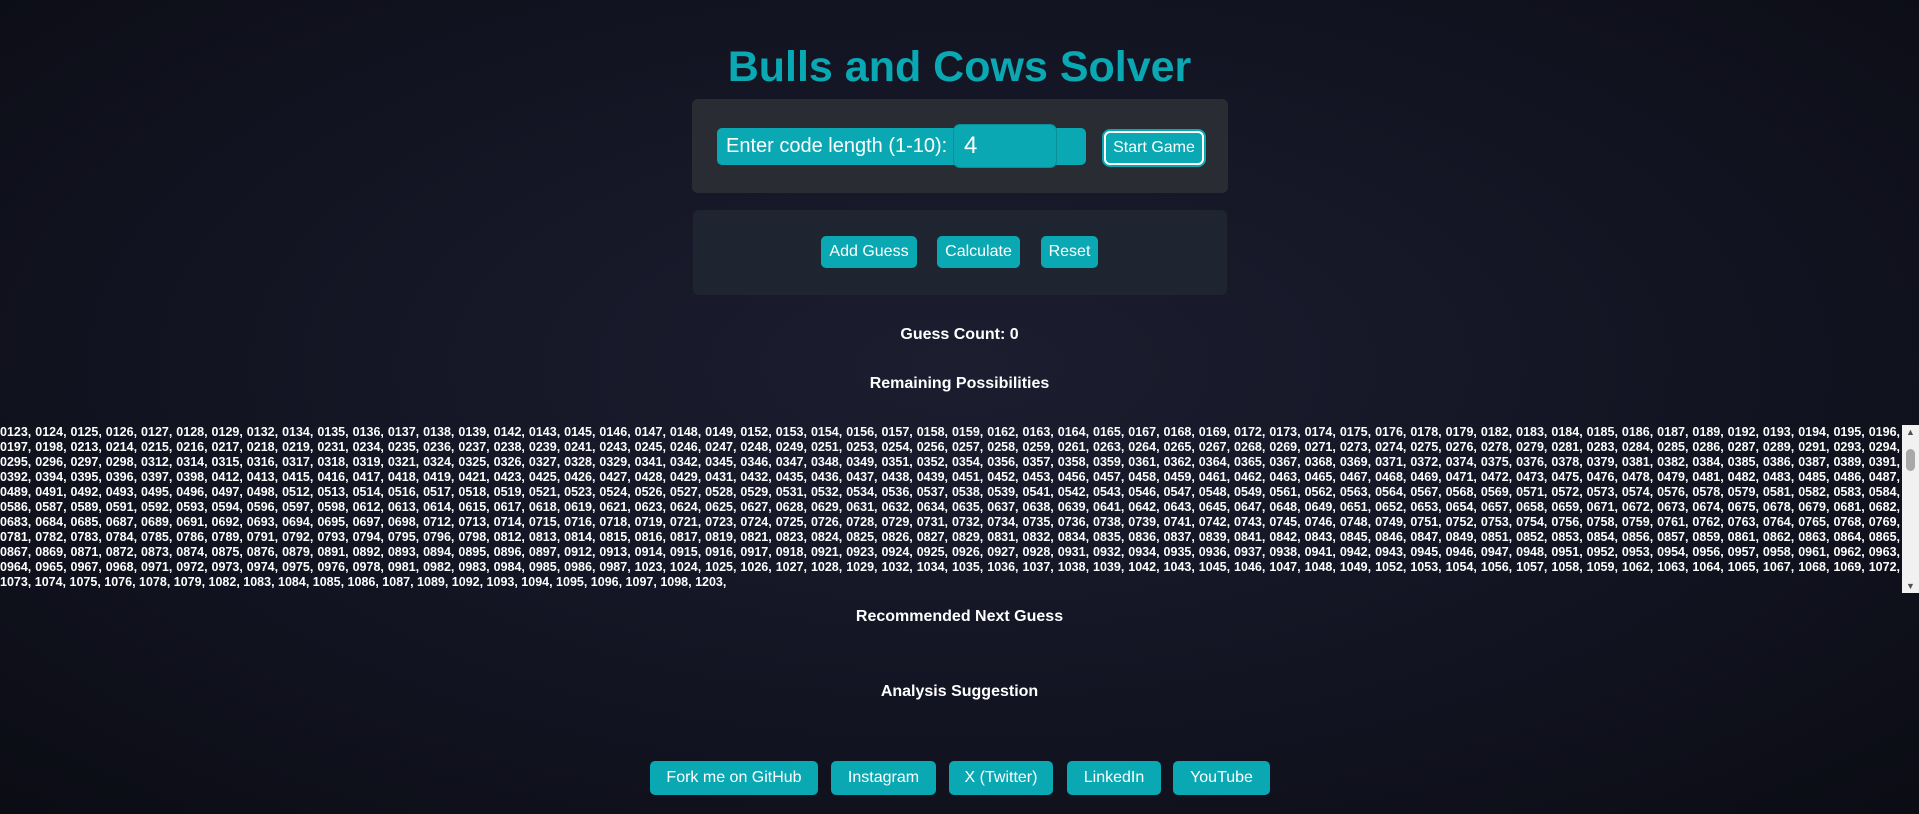 Image resolution: width=1919 pixels, height=814 pixels. I want to click on instagram-link: Instagram, so click(883, 778).